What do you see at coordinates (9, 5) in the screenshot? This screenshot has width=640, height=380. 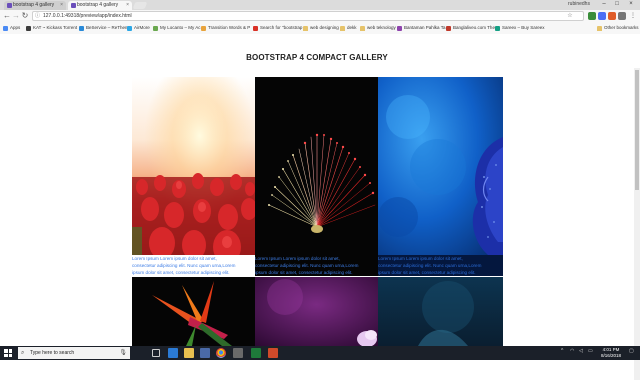 I see `tab-favicon-icon` at bounding box center [9, 5].